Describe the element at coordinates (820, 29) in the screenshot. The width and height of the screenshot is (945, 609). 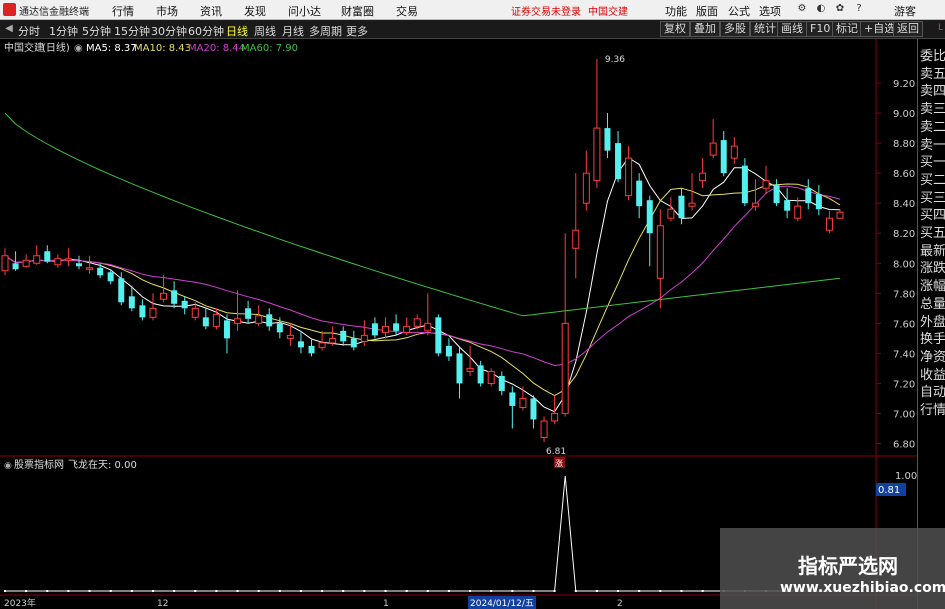
I see `f10-button: F10` at that location.